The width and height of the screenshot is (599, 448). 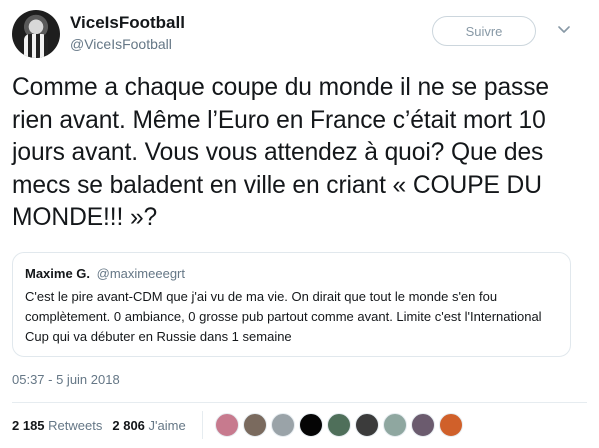 What do you see at coordinates (299, 402) in the screenshot?
I see `divider` at bounding box center [299, 402].